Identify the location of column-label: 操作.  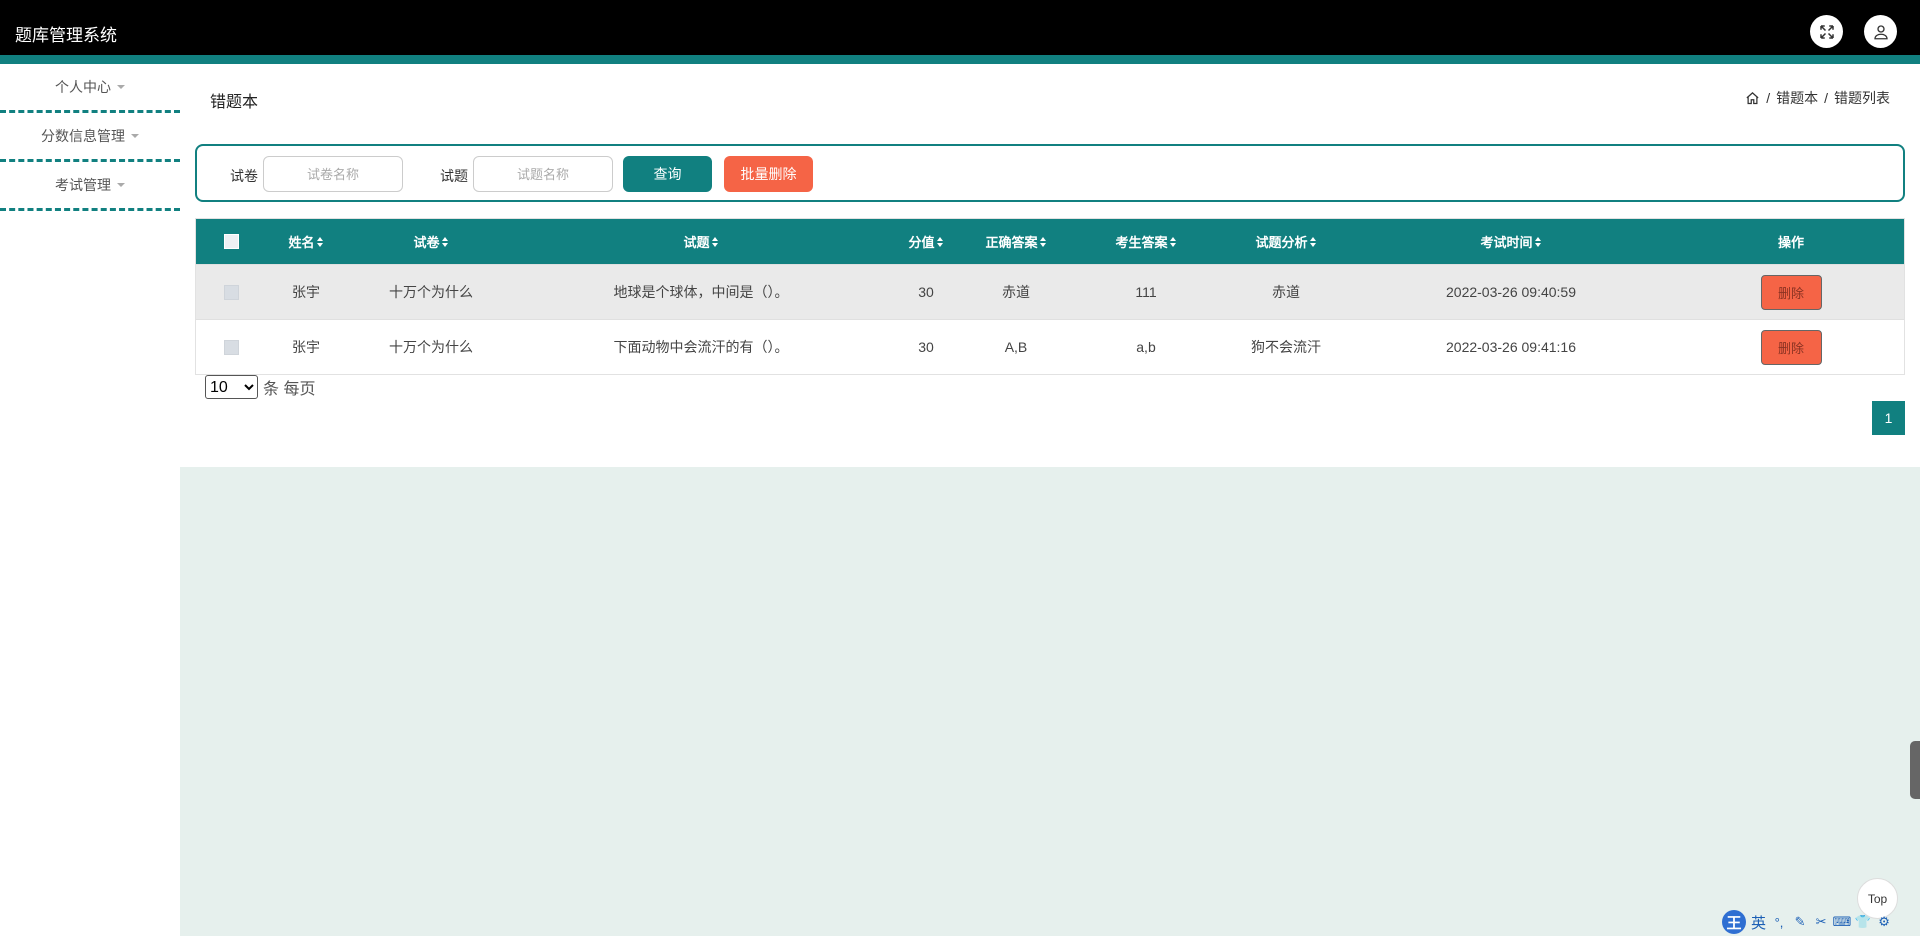
(1790, 242).